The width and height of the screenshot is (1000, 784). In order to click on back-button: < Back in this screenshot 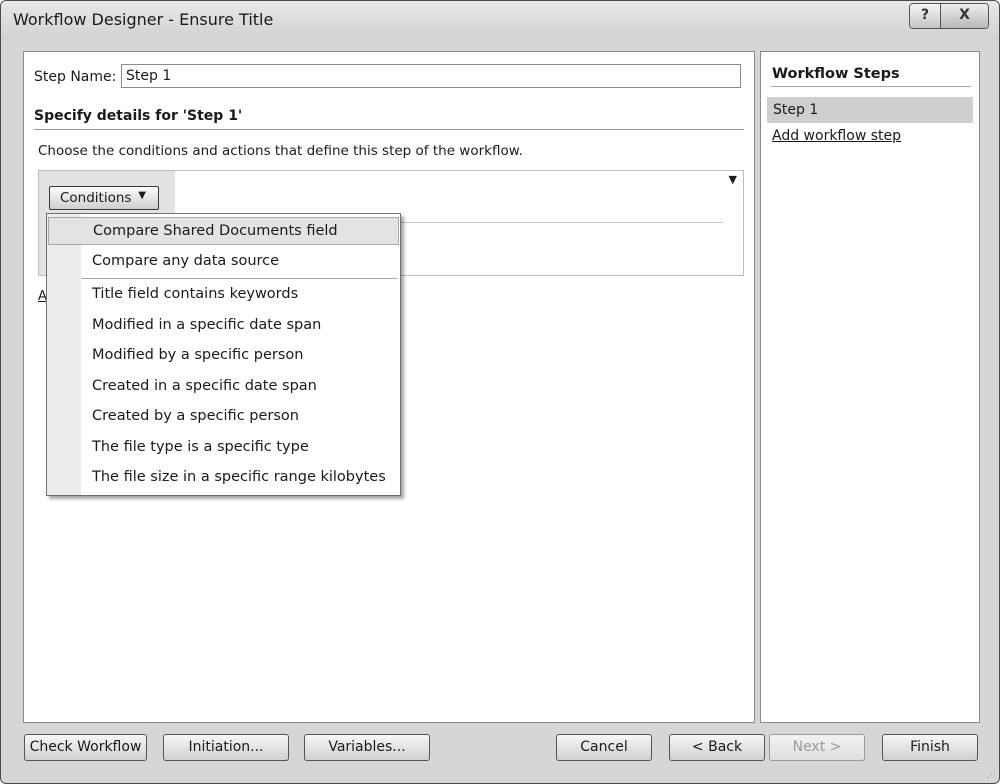, I will do `click(717, 747)`.